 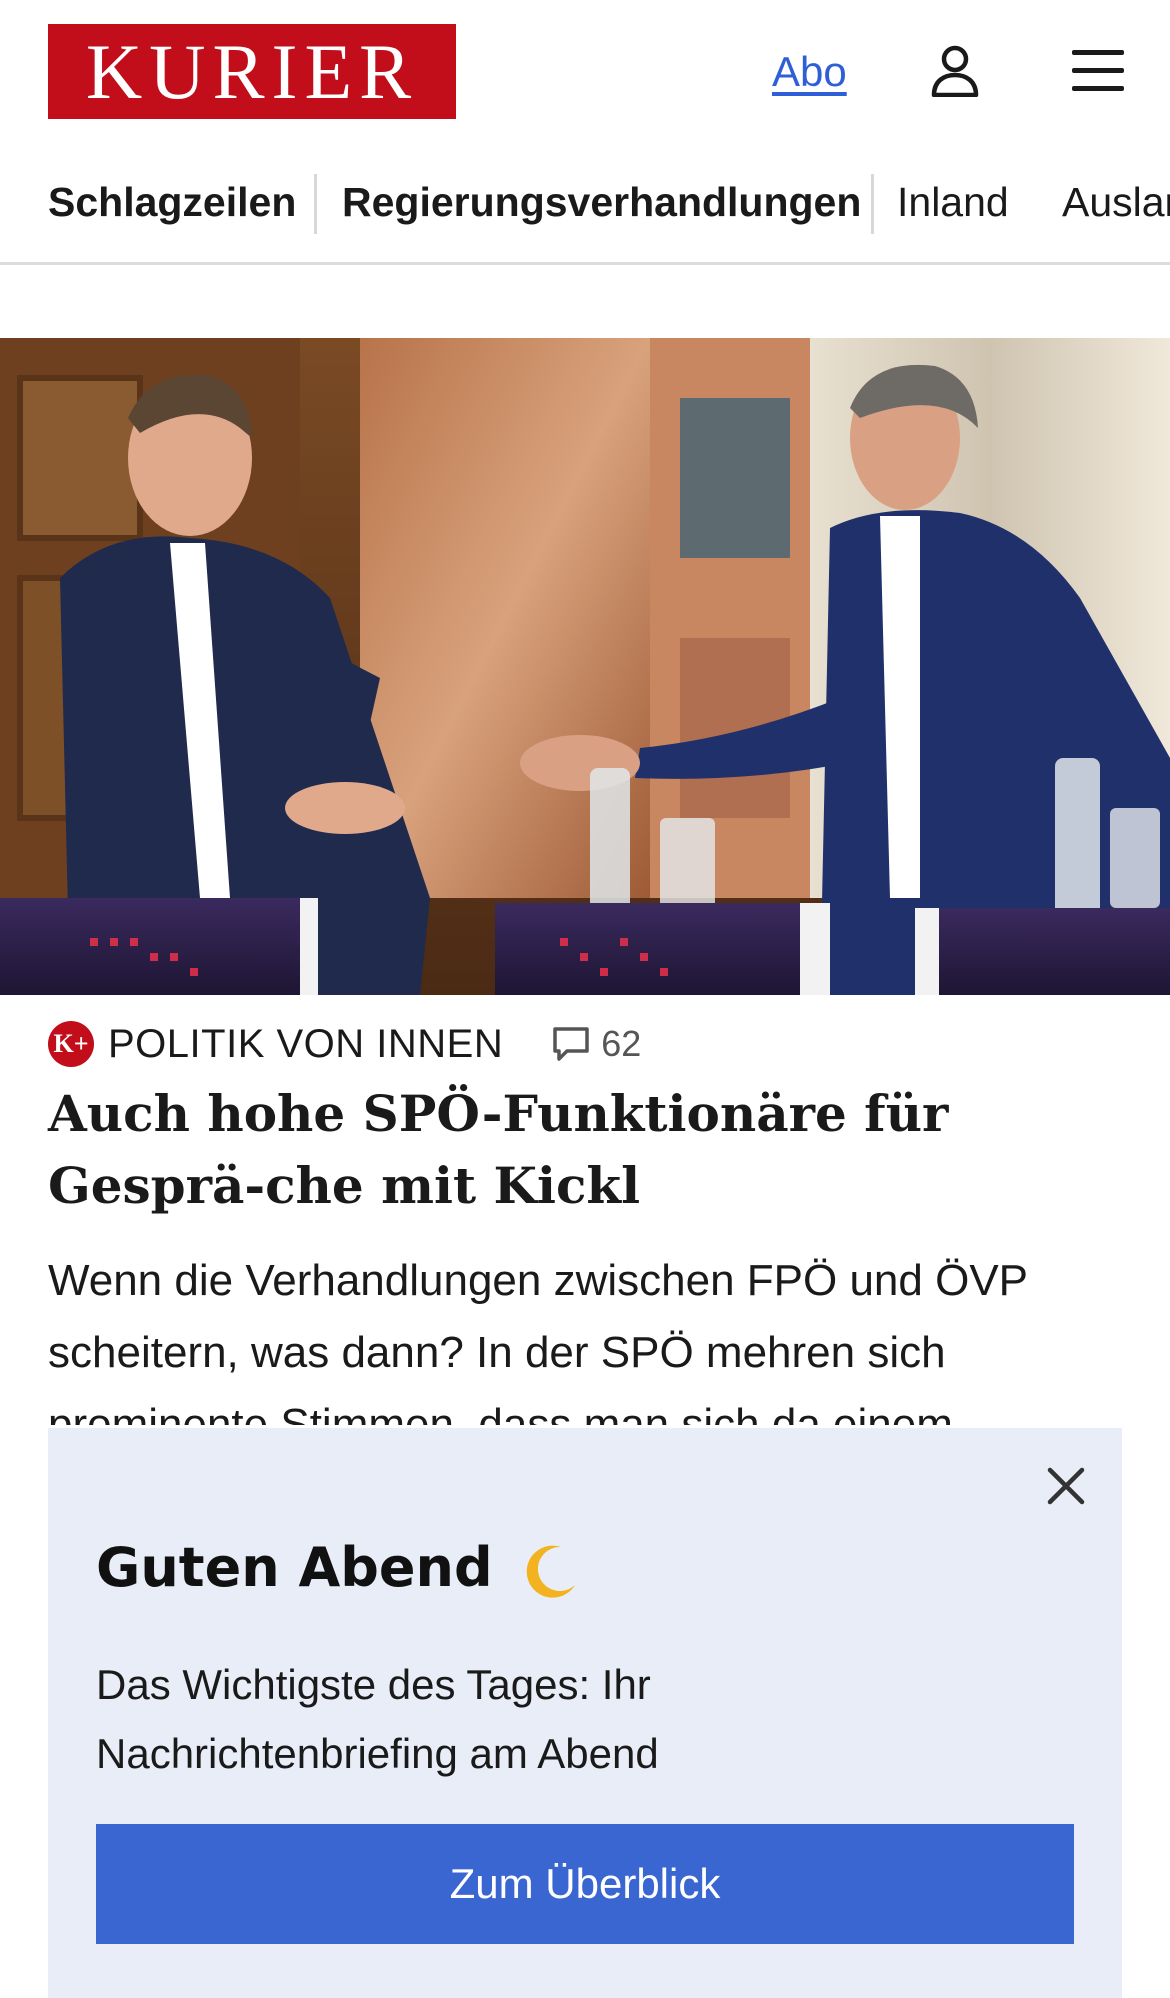 What do you see at coordinates (305, 1044) in the screenshot?
I see `section-label: POLITIK VON INNEN` at bounding box center [305, 1044].